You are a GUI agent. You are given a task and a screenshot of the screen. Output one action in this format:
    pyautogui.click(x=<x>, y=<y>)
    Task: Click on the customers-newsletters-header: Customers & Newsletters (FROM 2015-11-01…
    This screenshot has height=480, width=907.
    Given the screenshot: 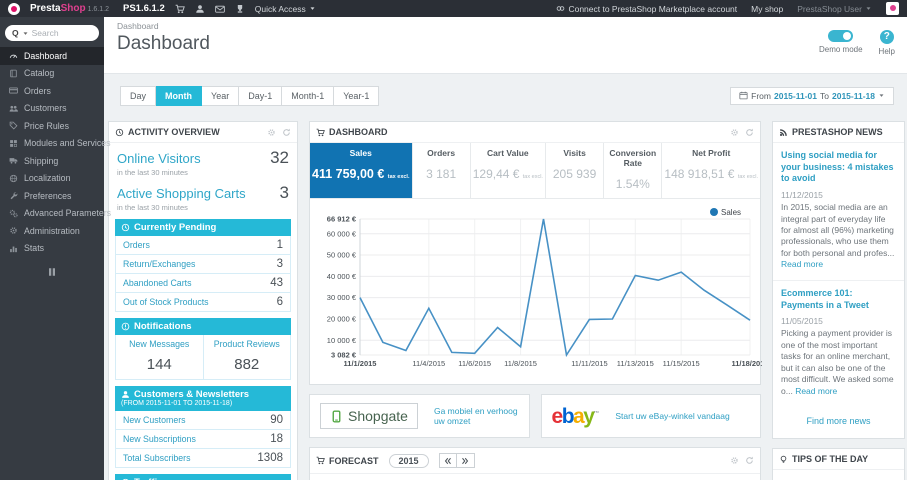 What is the action you would take?
    pyautogui.click(x=203, y=399)
    